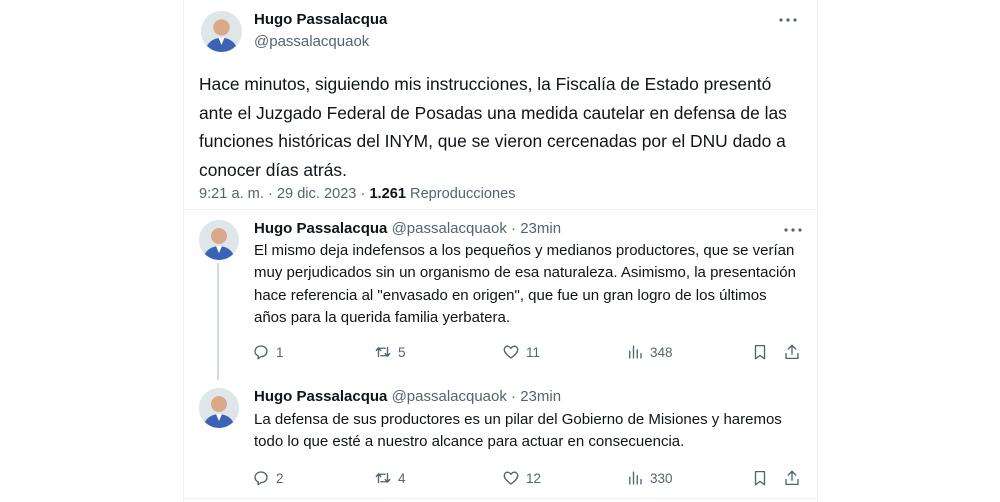  I want to click on like-button: 12, so click(521, 478).